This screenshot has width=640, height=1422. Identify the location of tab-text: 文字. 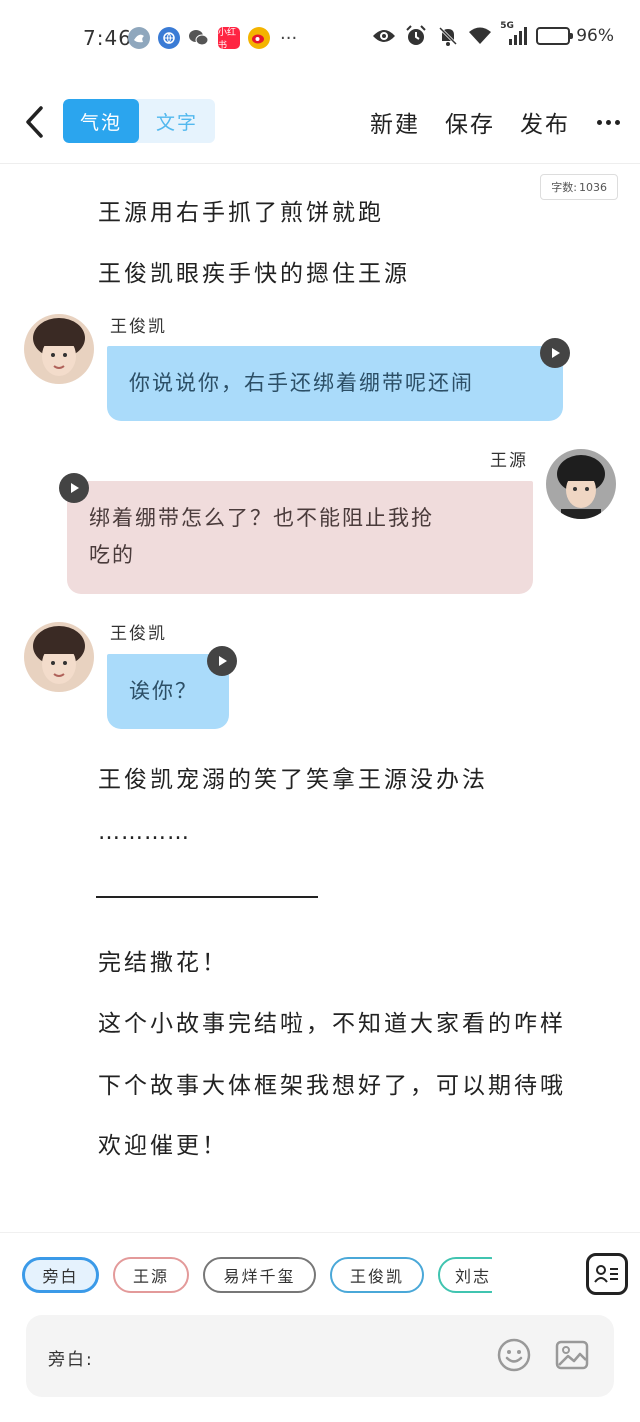
(177, 121).